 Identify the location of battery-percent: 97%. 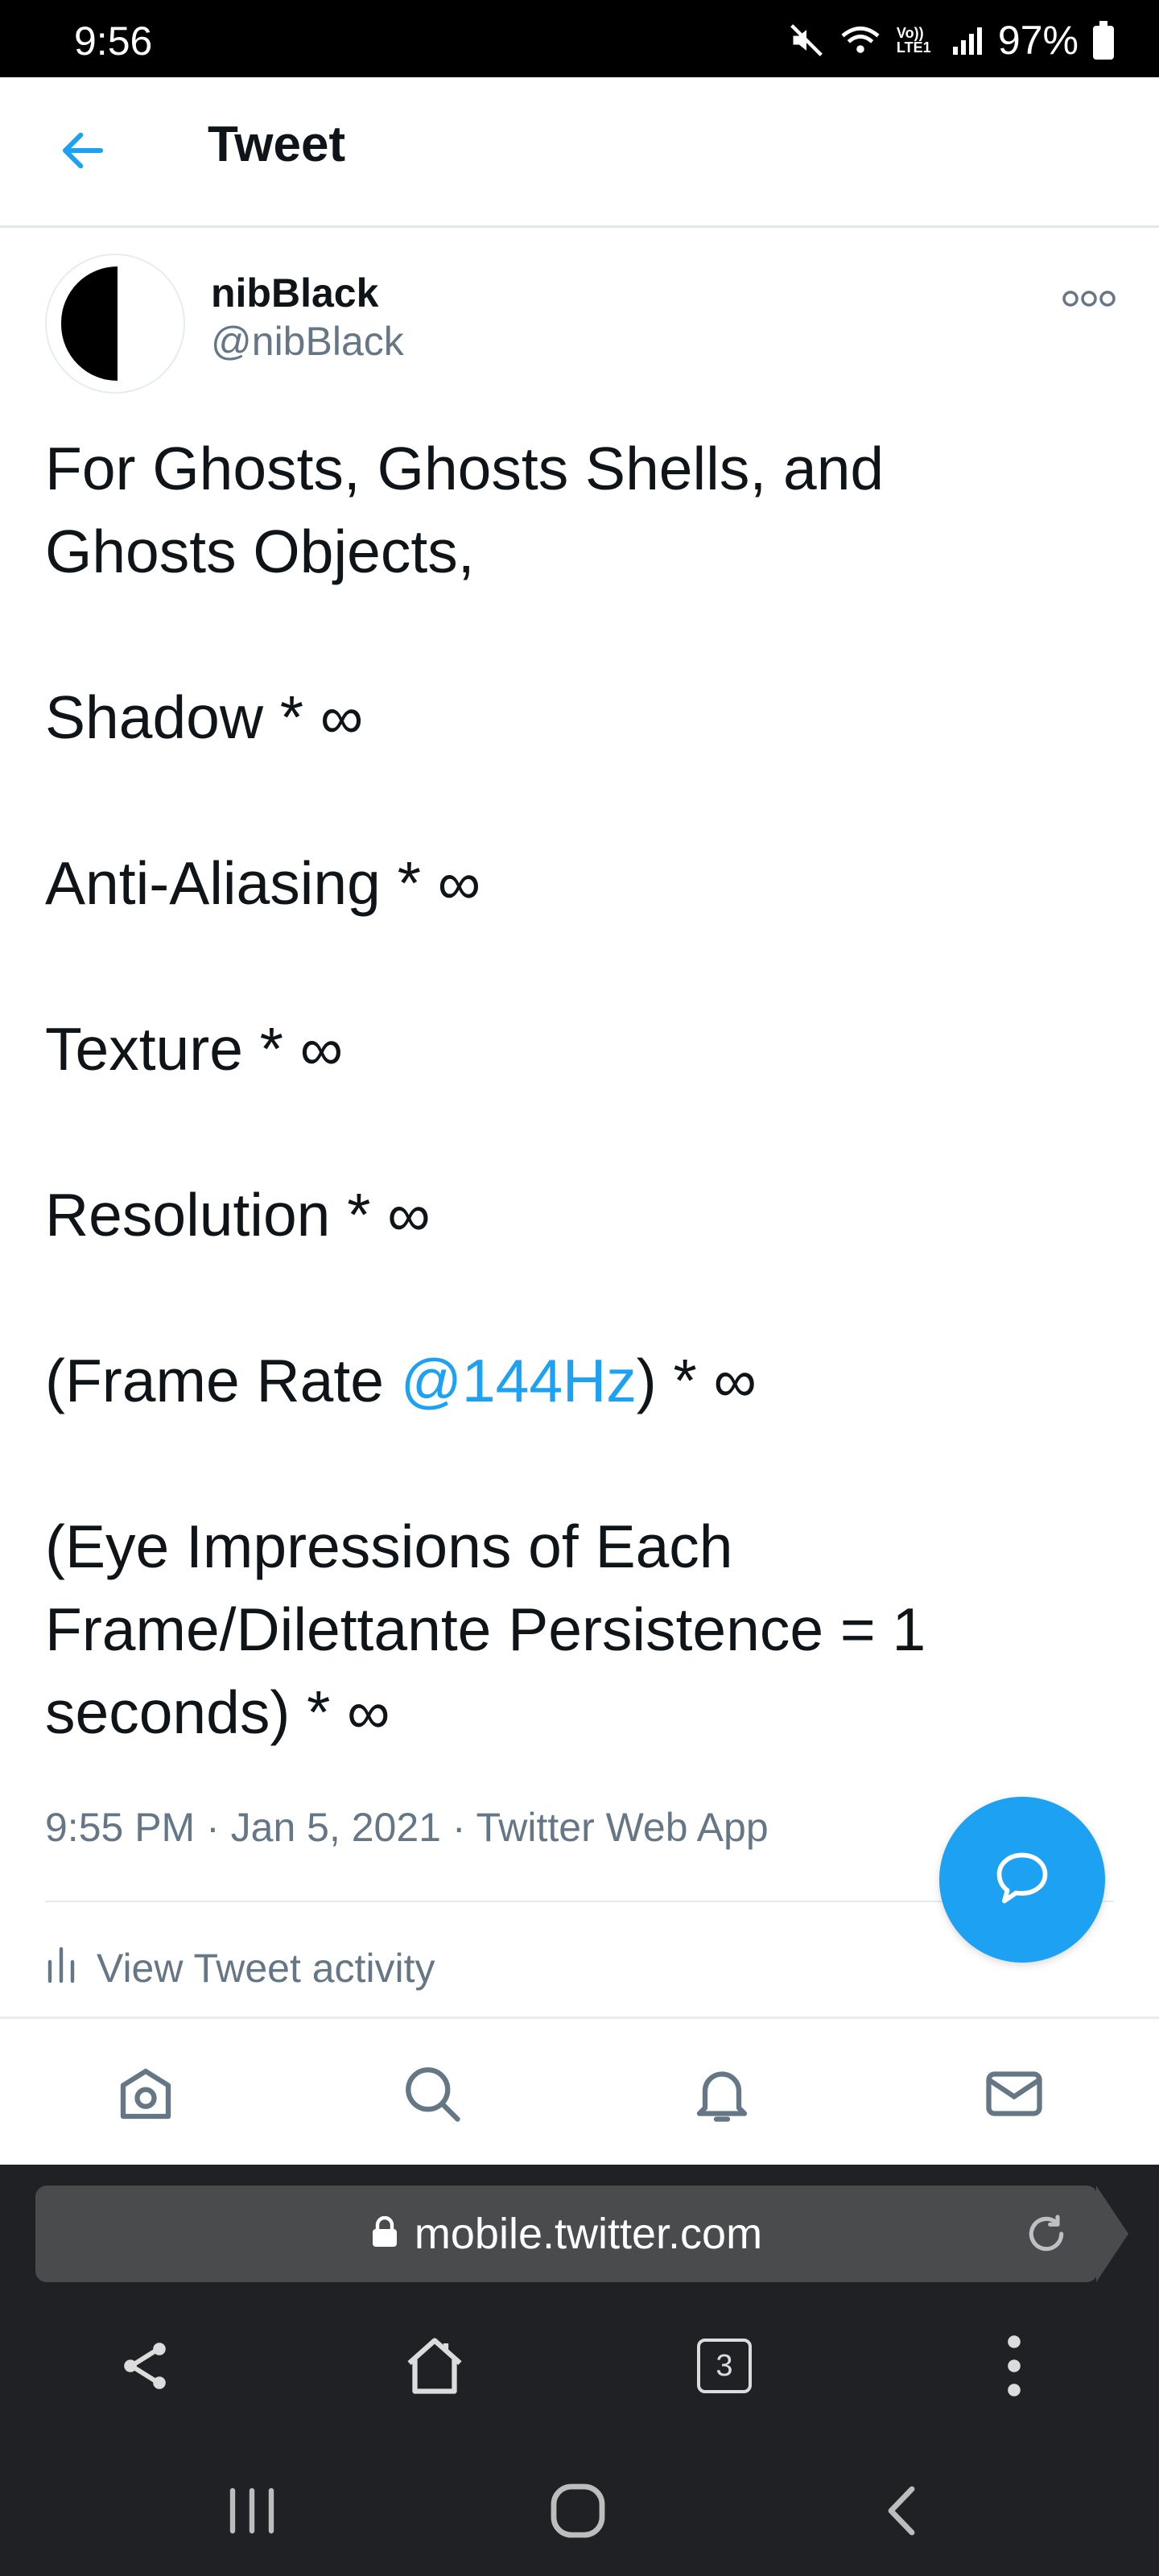
(1038, 40).